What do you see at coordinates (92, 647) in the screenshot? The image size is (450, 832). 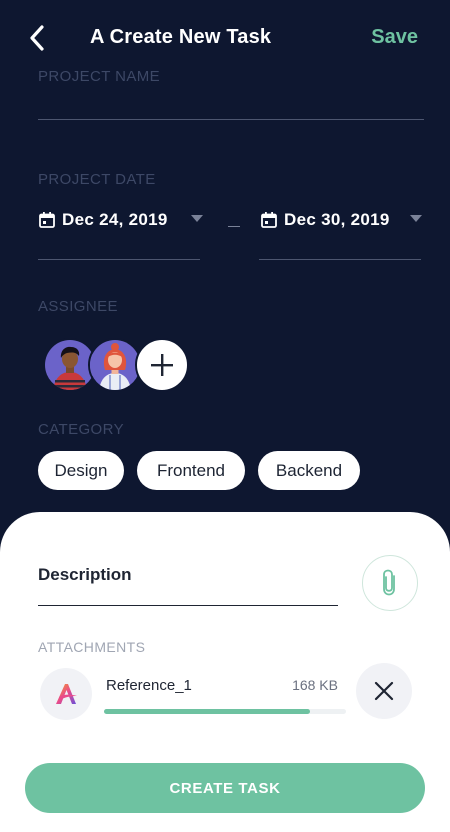 I see `attachments-label: ATTACHMENTS` at bounding box center [92, 647].